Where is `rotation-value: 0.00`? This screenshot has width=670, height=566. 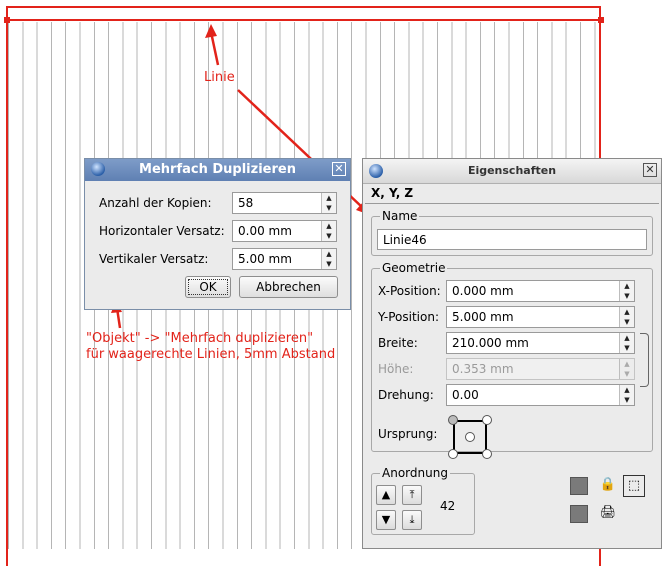 rotation-value: 0.00 is located at coordinates (465, 395).